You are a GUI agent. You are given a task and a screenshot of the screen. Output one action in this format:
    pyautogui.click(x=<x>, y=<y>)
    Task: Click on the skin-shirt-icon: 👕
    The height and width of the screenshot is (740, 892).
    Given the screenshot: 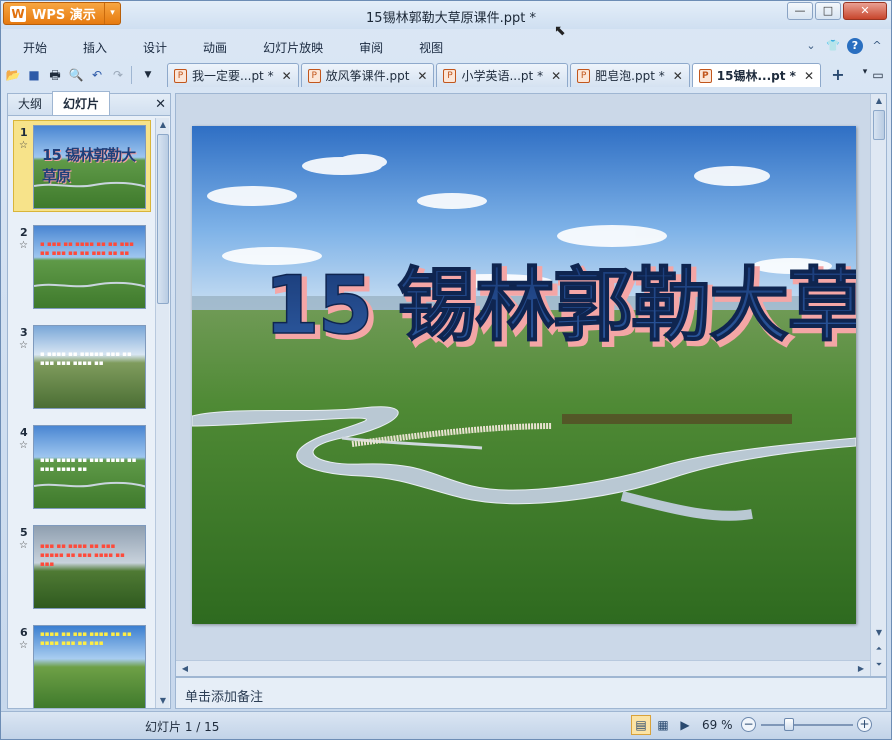 What is the action you would take?
    pyautogui.click(x=833, y=46)
    